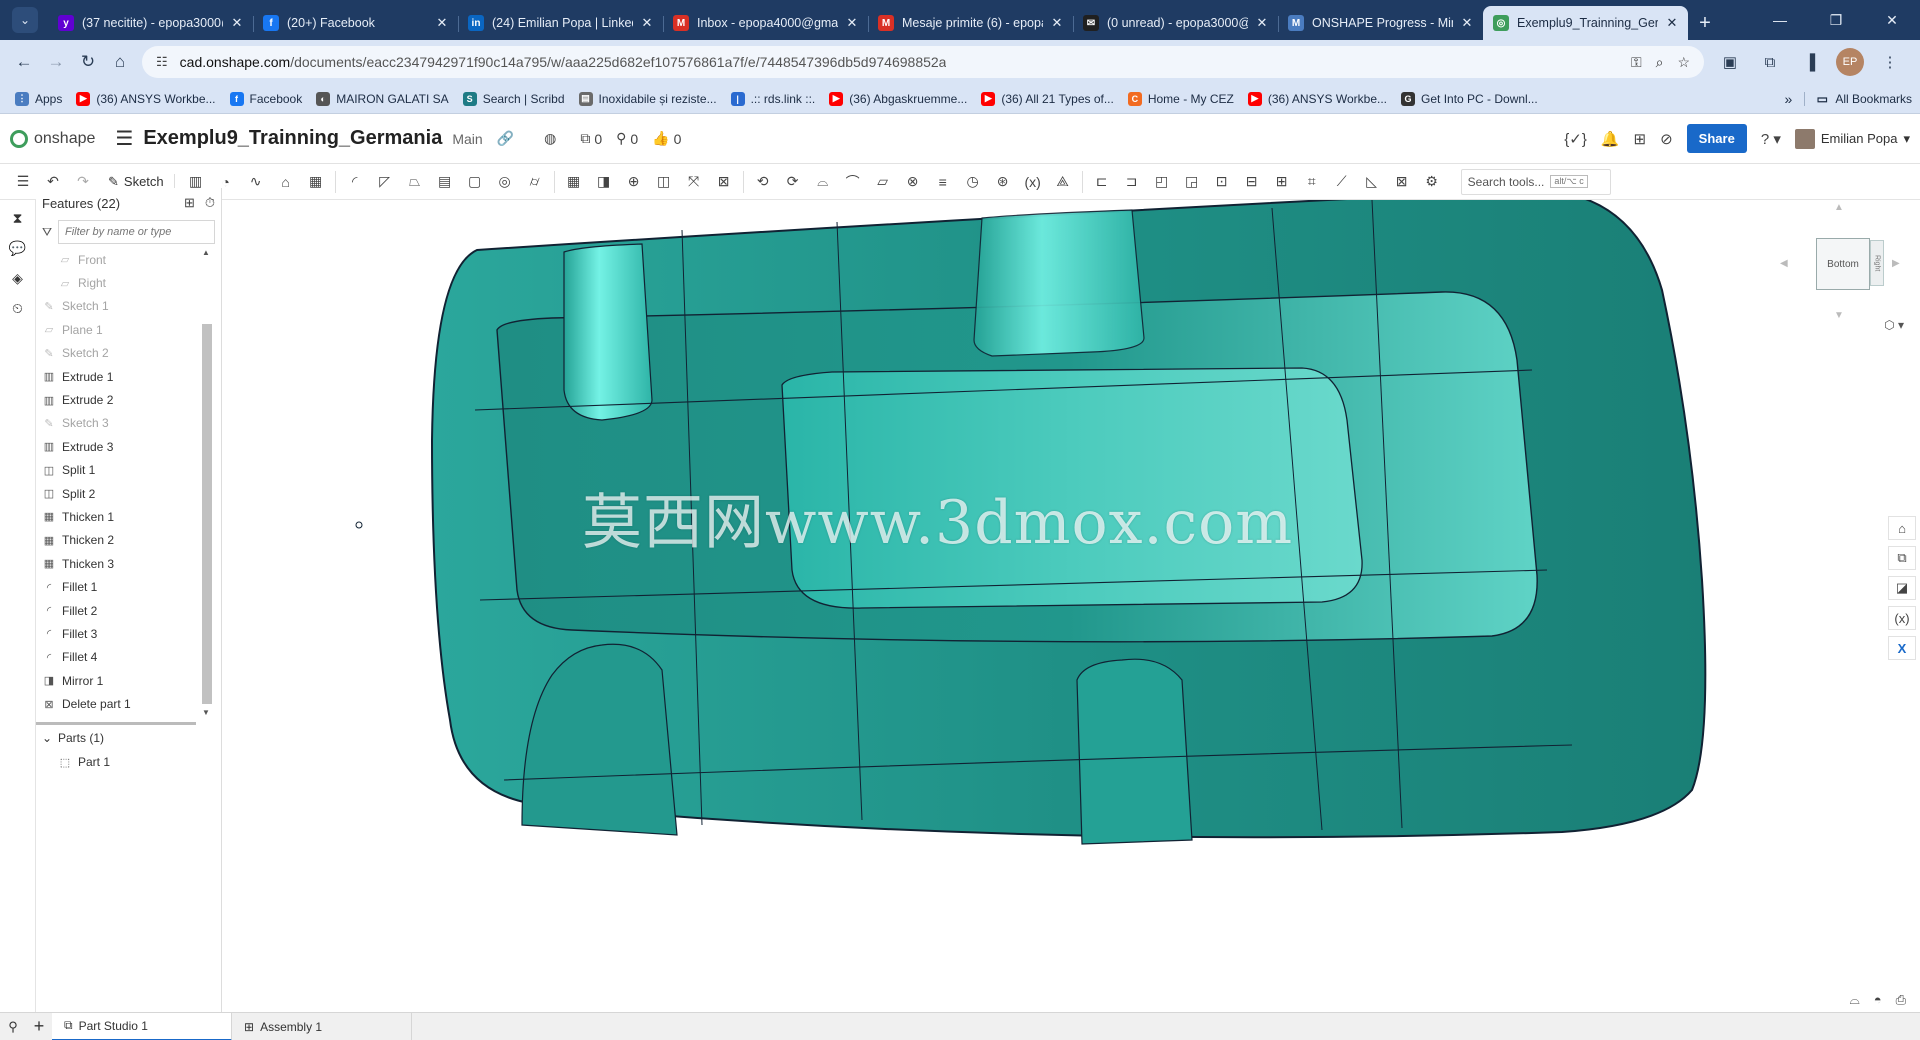 The height and width of the screenshot is (1040, 1920). Describe the element at coordinates (1902, 588) in the screenshot. I see `appearance-panel-icon: ◪` at that location.